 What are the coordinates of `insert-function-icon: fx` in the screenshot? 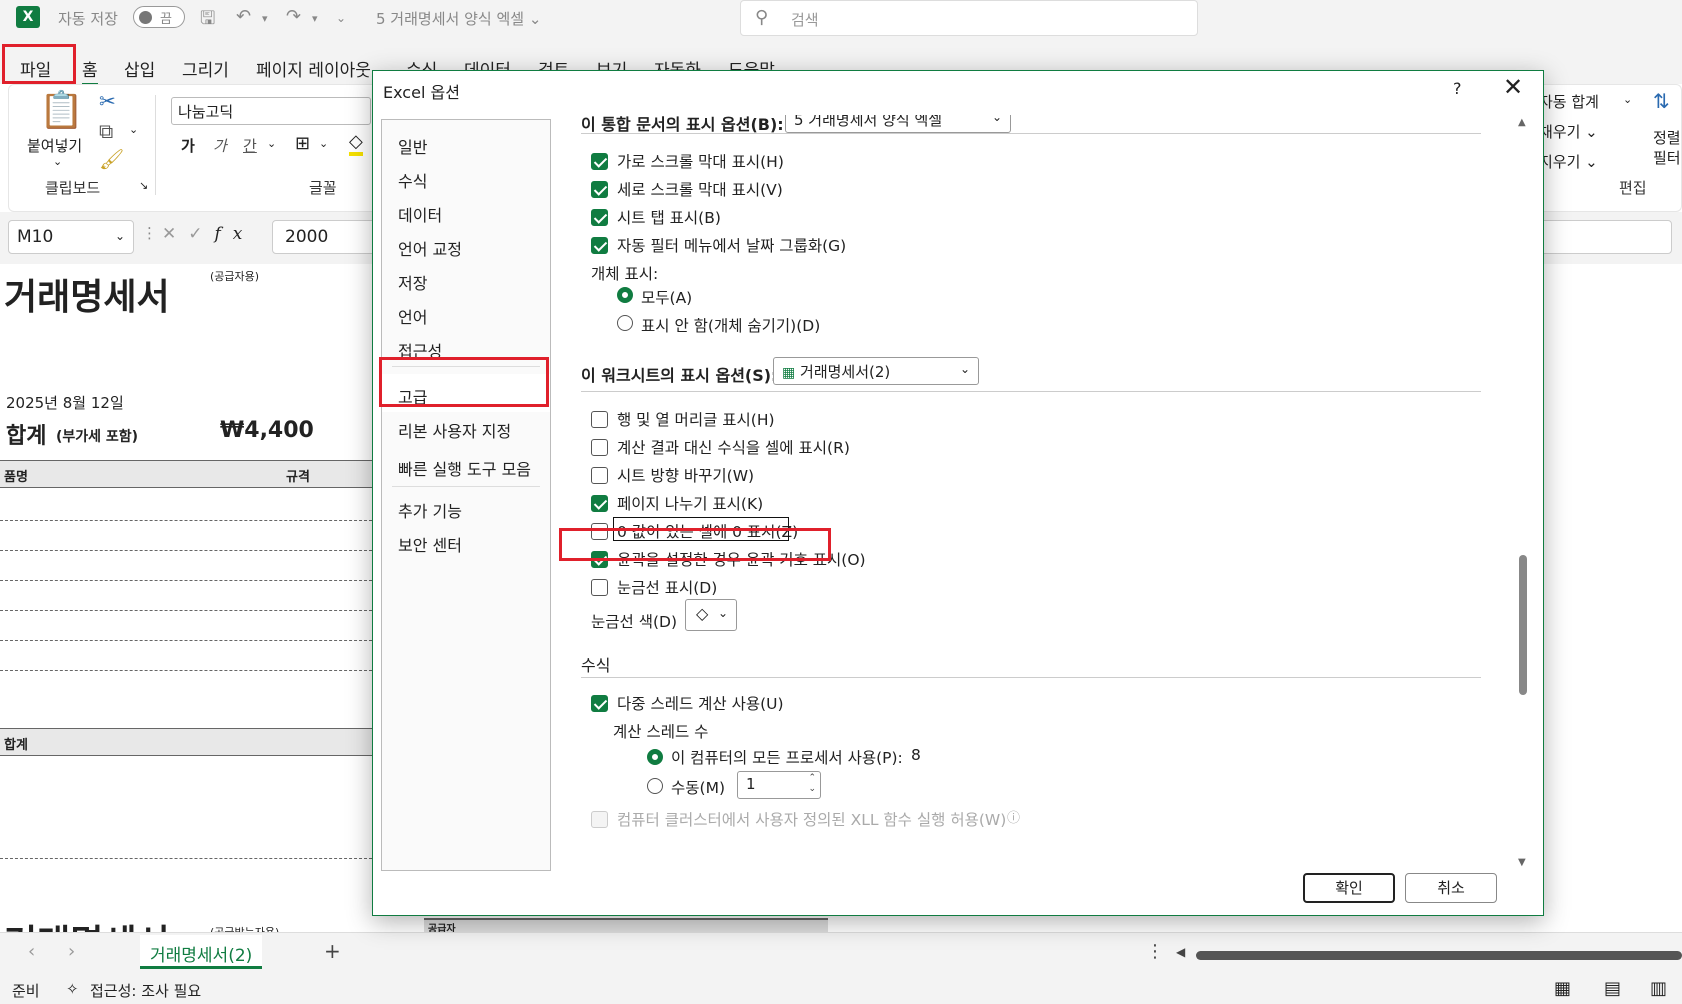 It's located at (235, 234).